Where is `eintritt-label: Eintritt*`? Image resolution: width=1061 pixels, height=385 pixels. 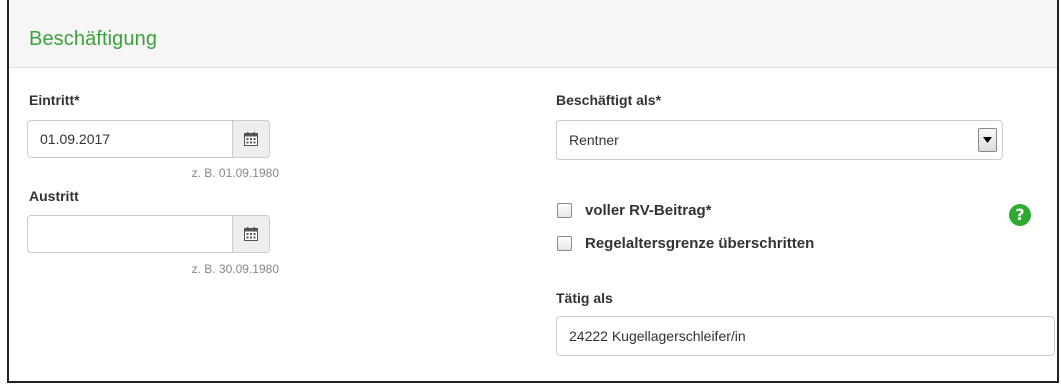 eintritt-label: Eintritt* is located at coordinates (54, 100).